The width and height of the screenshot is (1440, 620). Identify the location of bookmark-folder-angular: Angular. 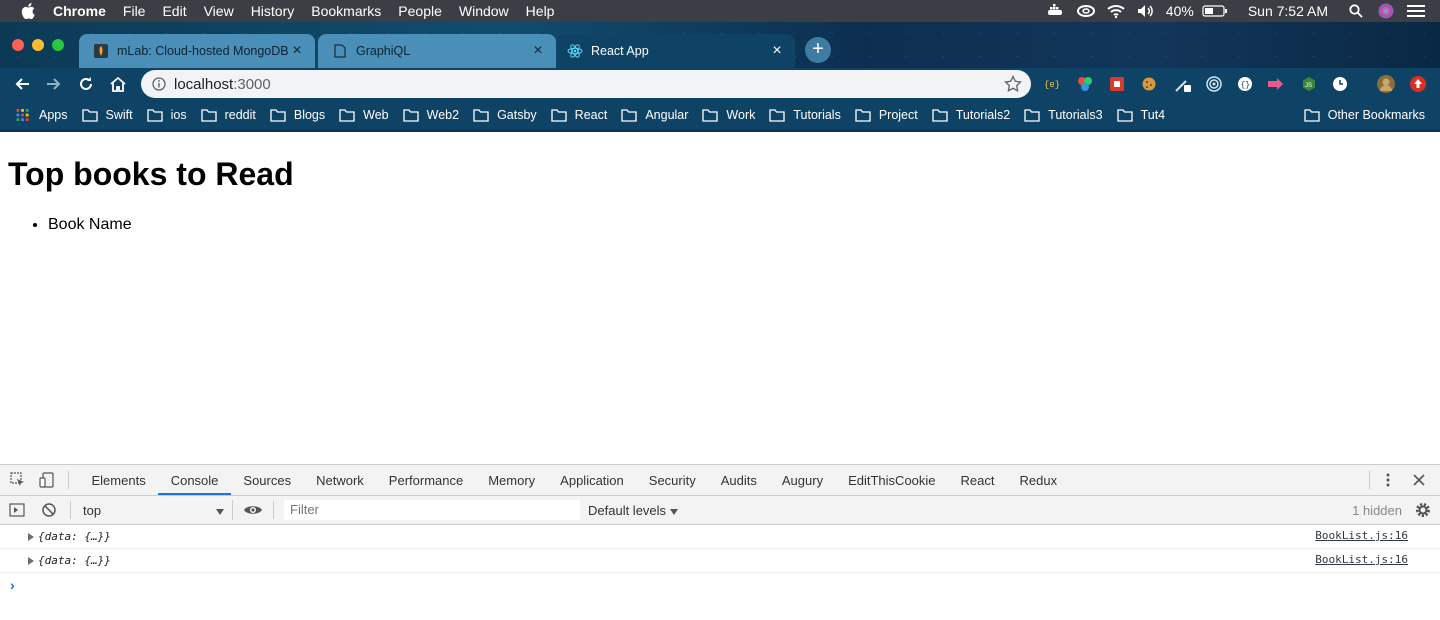
(654, 115).